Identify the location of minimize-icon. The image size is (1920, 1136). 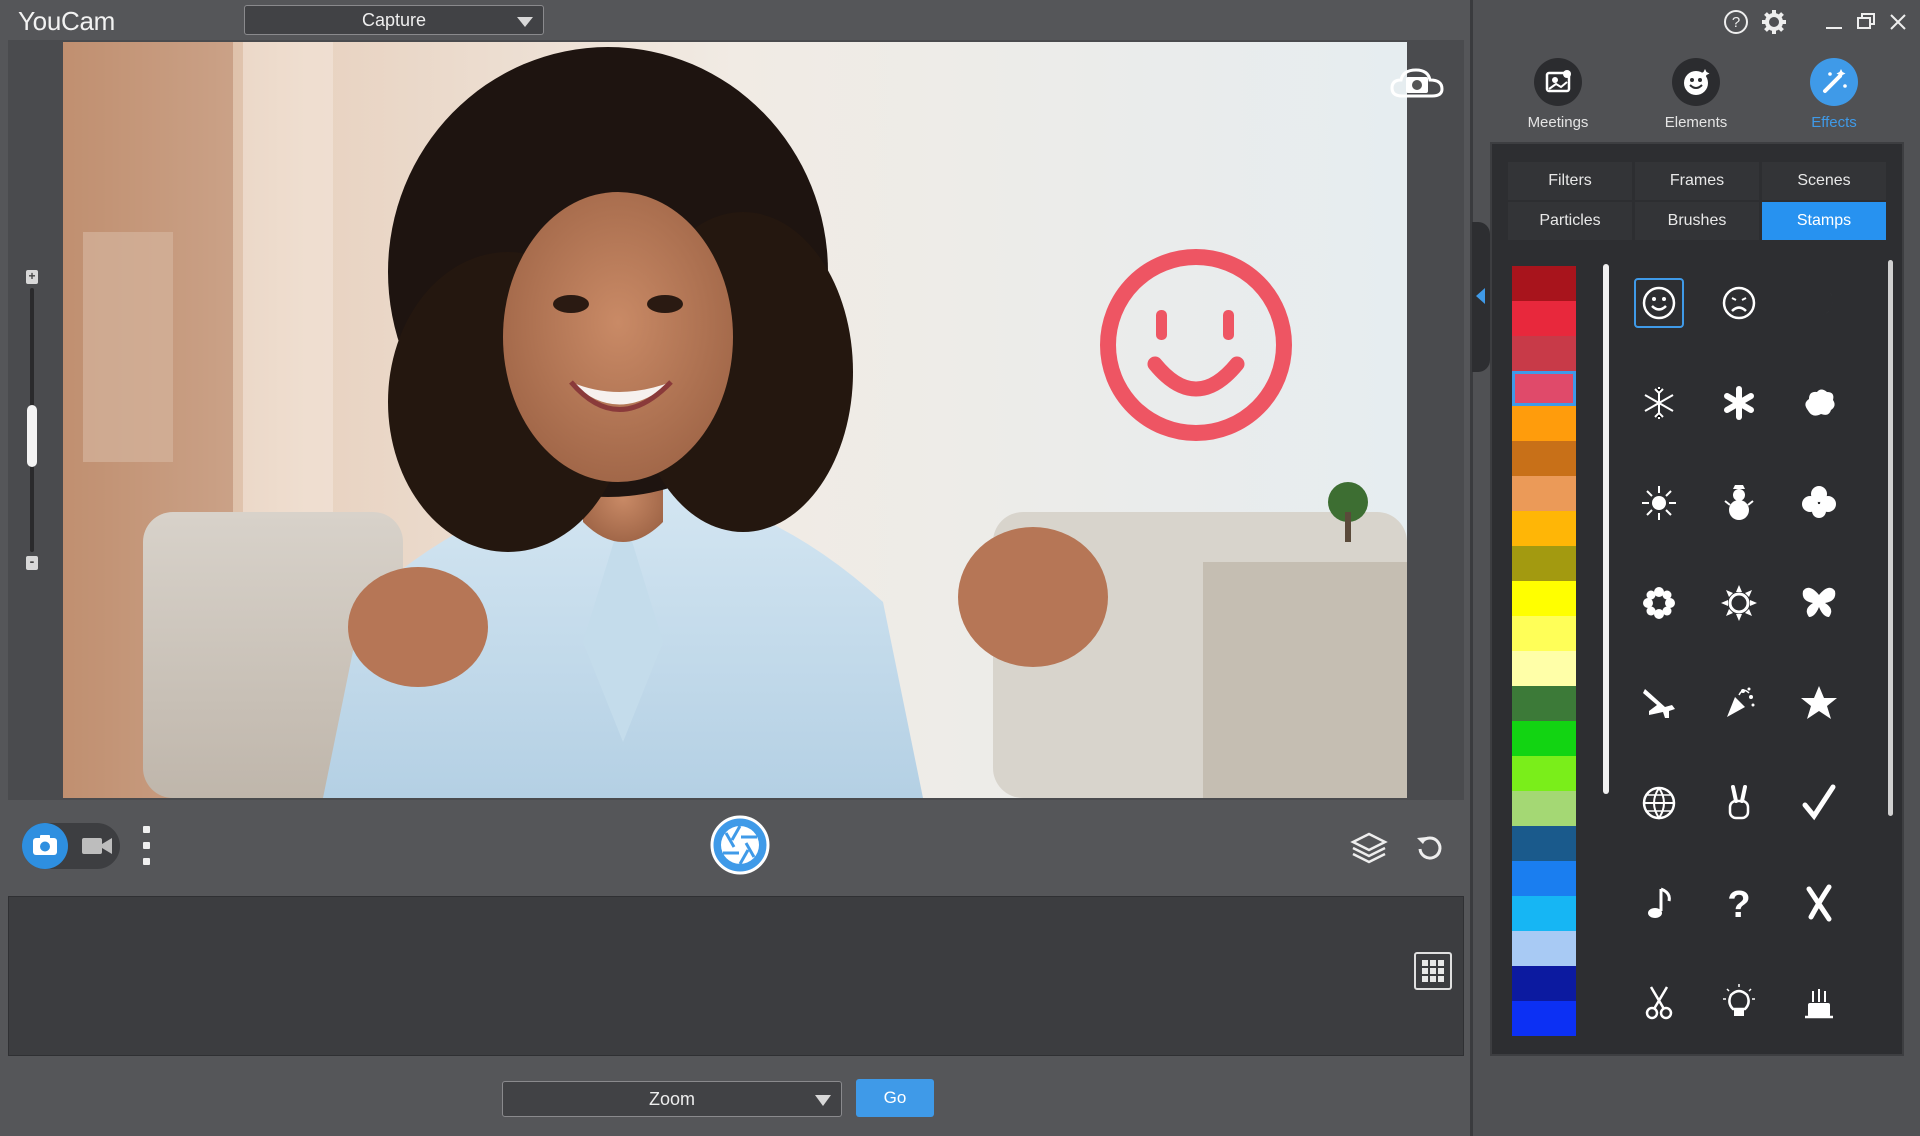
(1834, 22).